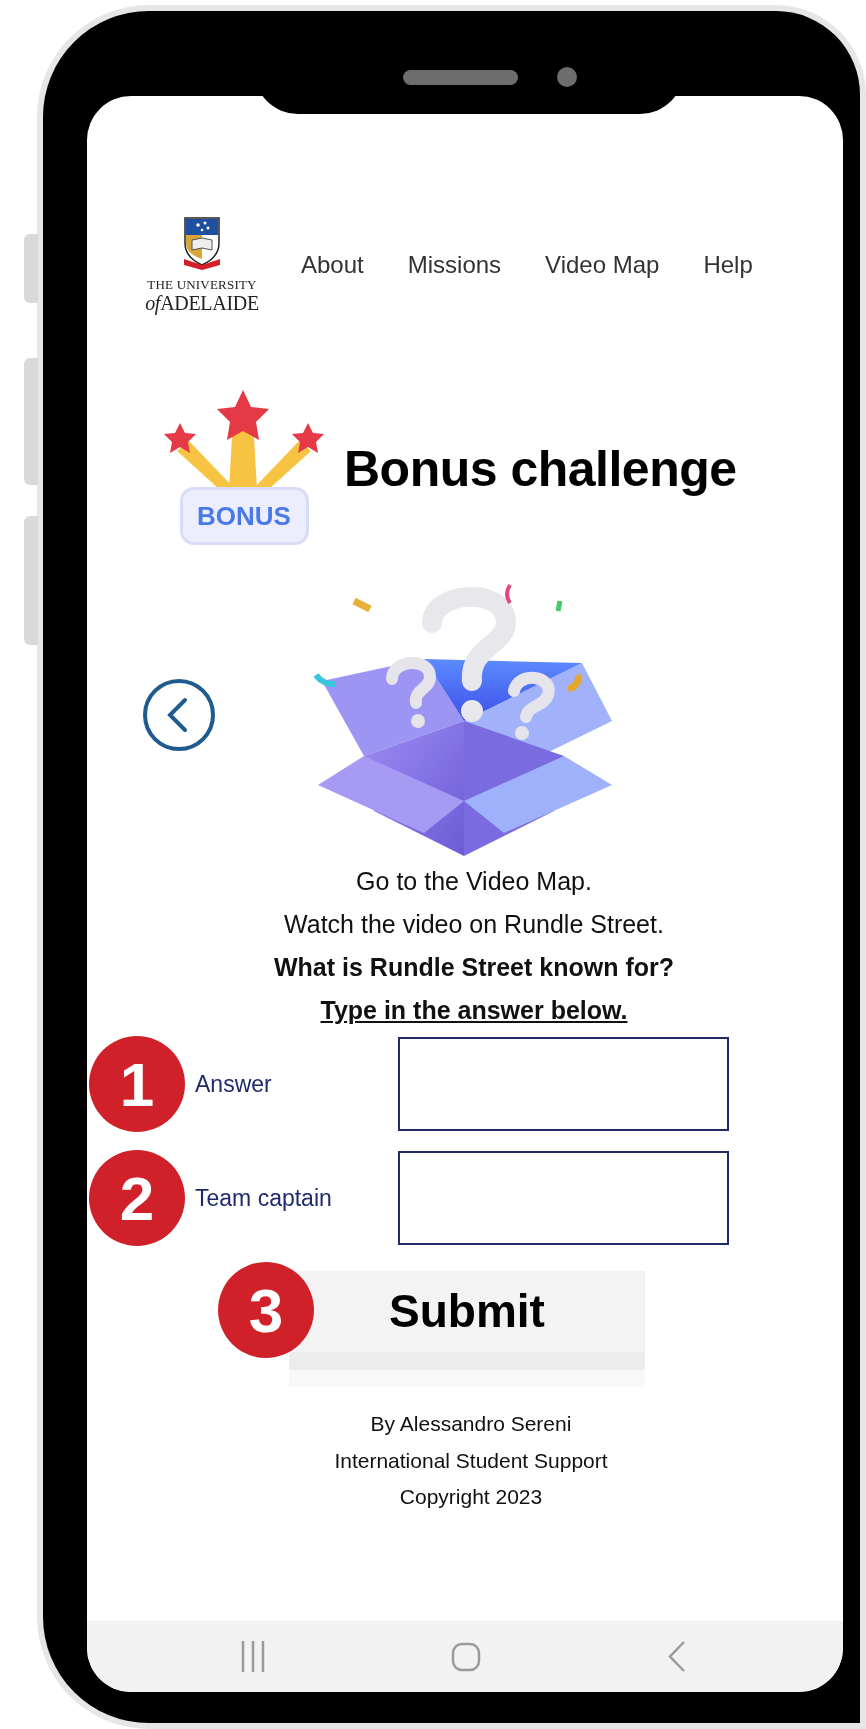  Describe the element at coordinates (471, 1497) in the screenshot. I see `footer-text: Copyright 2023` at that location.